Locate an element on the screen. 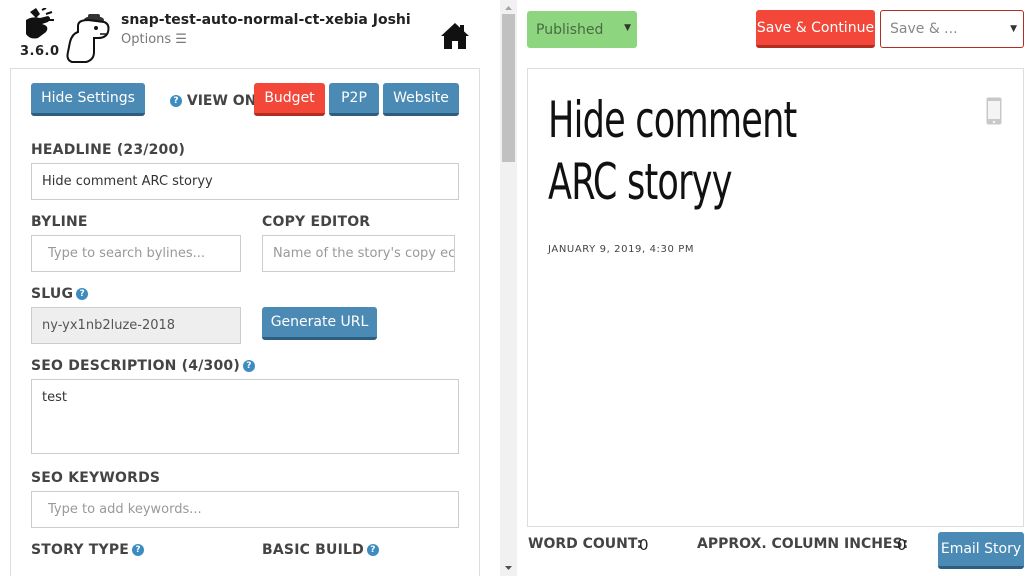 The width and height of the screenshot is (1034, 576). view-on-website-button: Website is located at coordinates (421, 99).